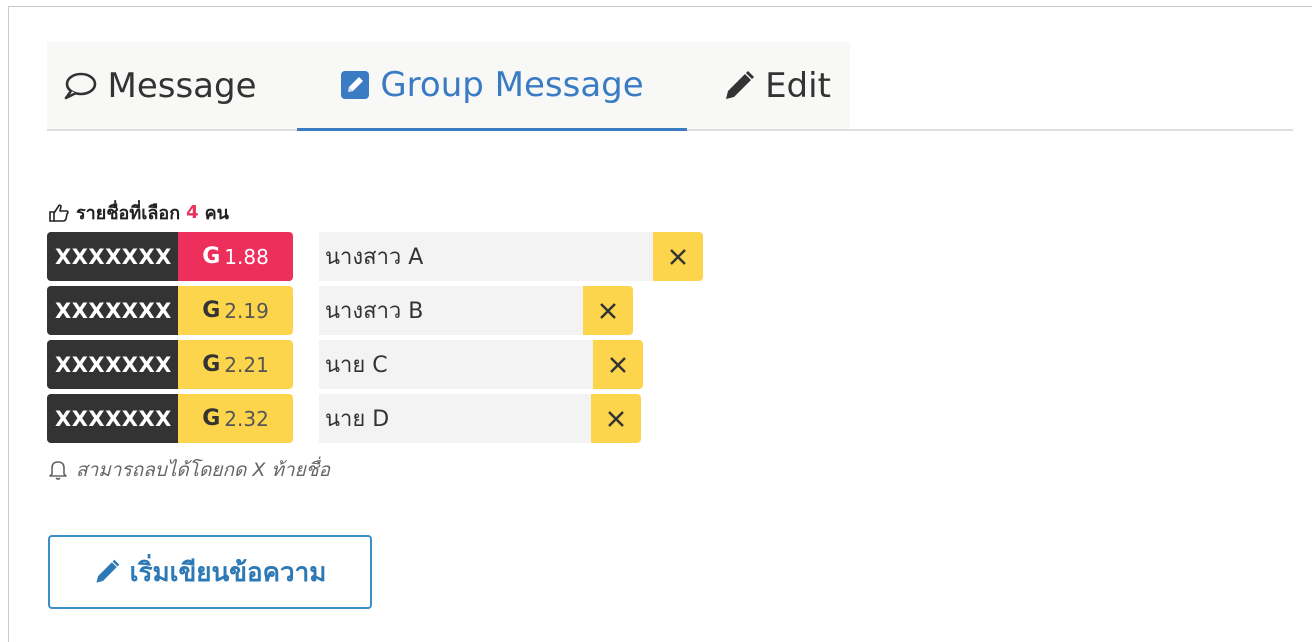 The image size is (1312, 642). Describe the element at coordinates (59, 213) in the screenshot. I see `hand-pointing-icon` at that location.